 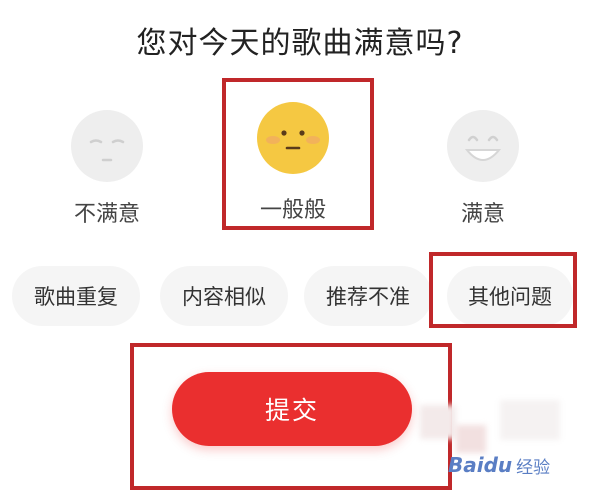 What do you see at coordinates (292, 210) in the screenshot?
I see `rating-label-neutral: 一般般` at bounding box center [292, 210].